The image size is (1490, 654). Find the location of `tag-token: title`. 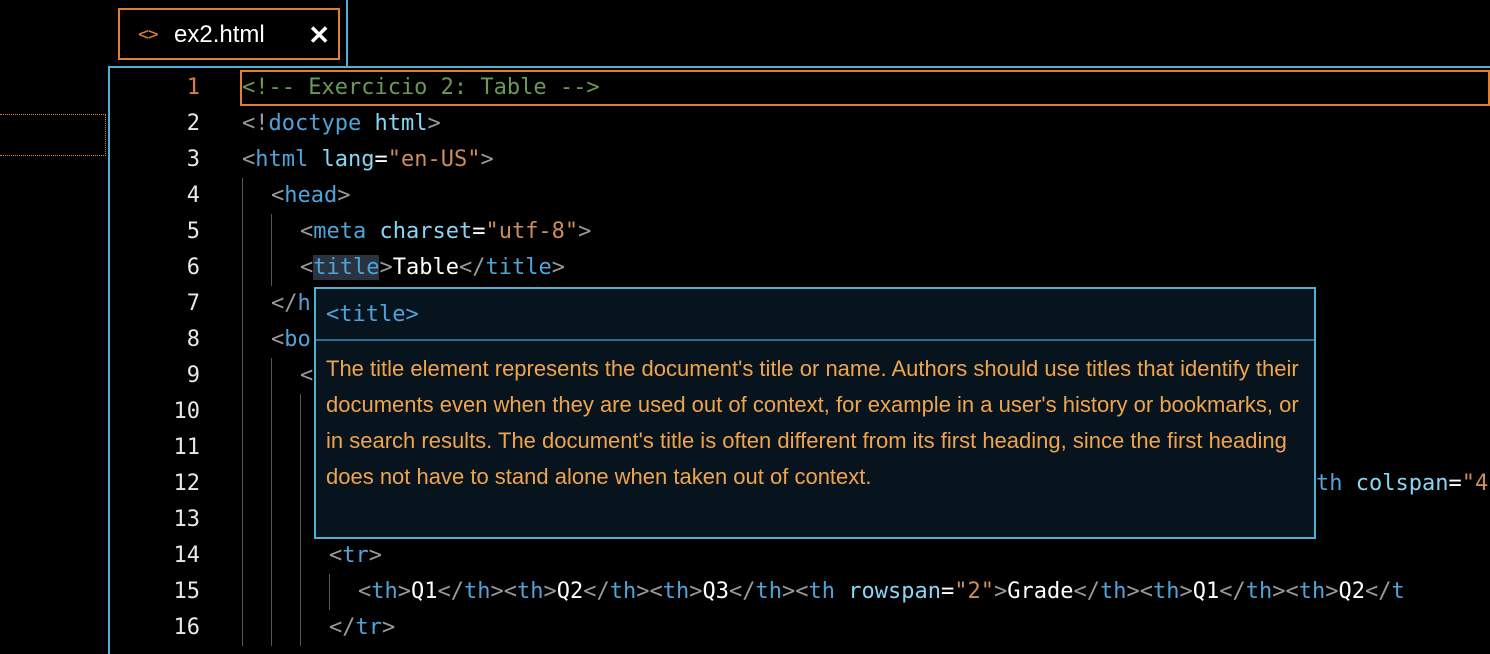

tag-token: title is located at coordinates (518, 267).